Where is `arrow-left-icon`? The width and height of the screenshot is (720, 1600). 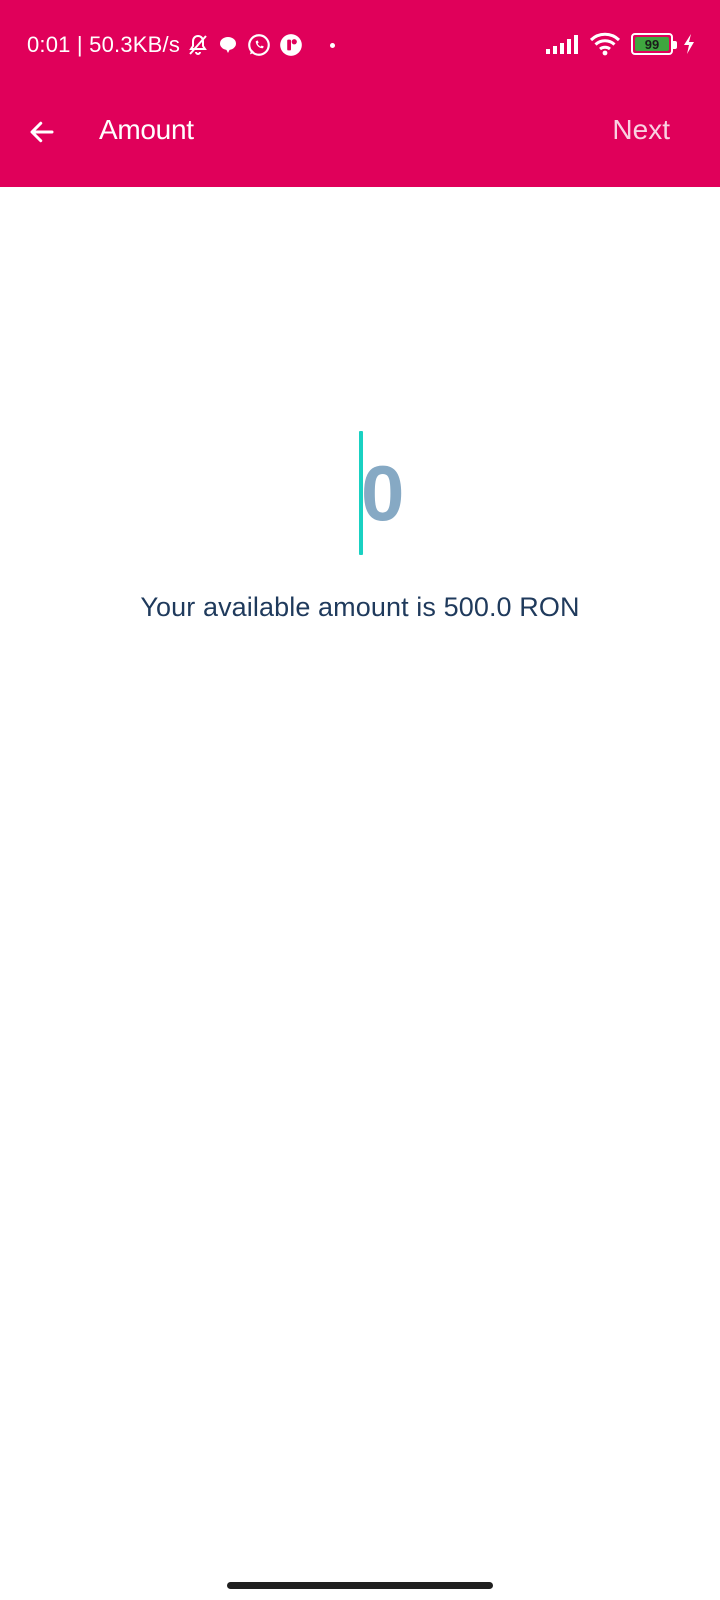
arrow-left-icon is located at coordinates (42, 132).